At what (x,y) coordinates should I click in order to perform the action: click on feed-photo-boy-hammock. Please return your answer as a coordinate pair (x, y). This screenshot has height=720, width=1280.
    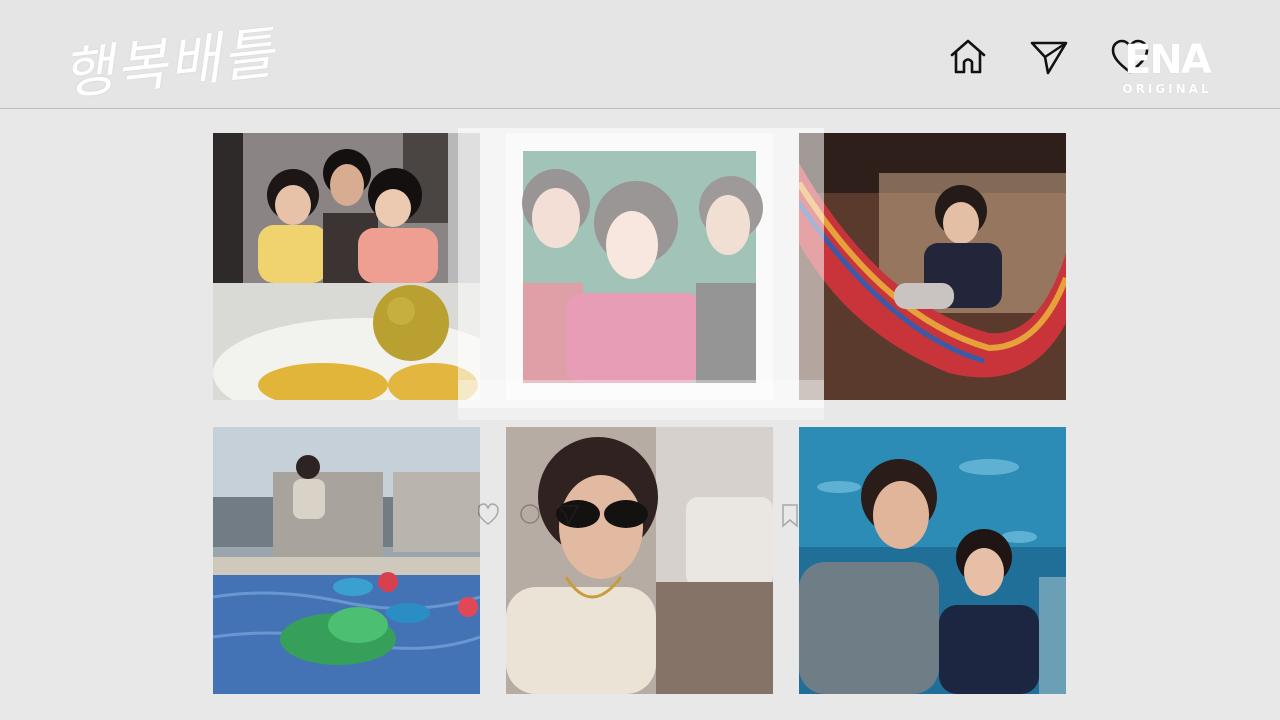
    Looking at the image, I should click on (932, 266).